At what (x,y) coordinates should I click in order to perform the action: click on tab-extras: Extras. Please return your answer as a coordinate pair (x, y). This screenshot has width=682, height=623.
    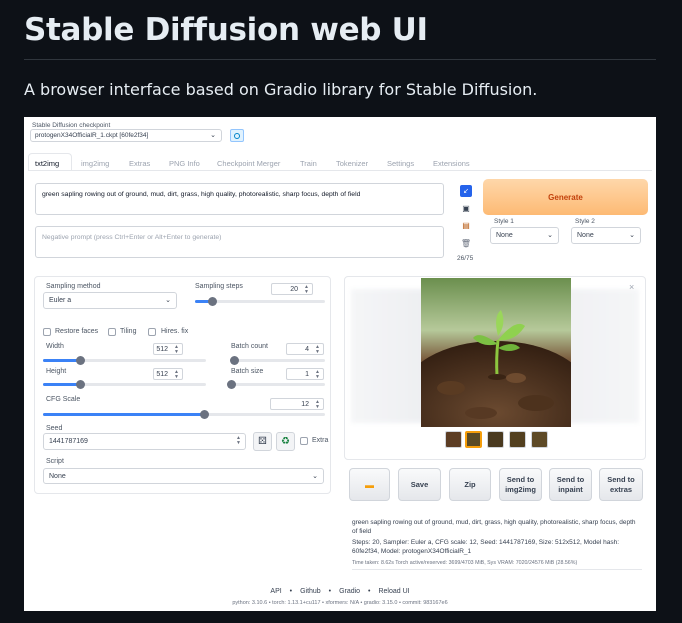
    Looking at the image, I should click on (139, 163).